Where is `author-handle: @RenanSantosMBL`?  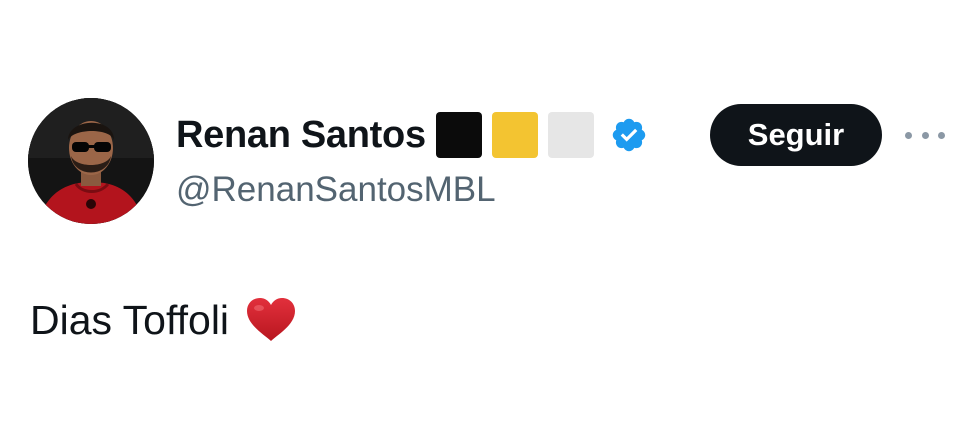 author-handle: @RenanSantosMBL is located at coordinates (336, 190).